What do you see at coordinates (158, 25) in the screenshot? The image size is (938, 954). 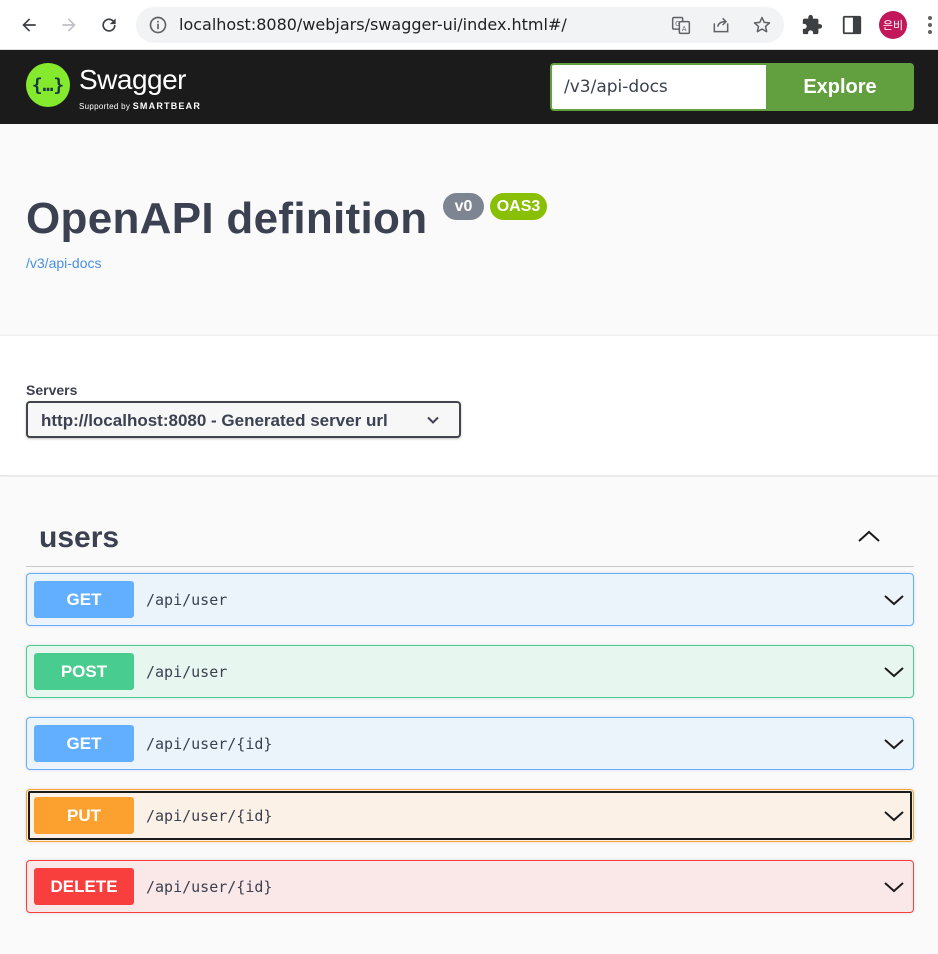 I see `info-icon` at bounding box center [158, 25].